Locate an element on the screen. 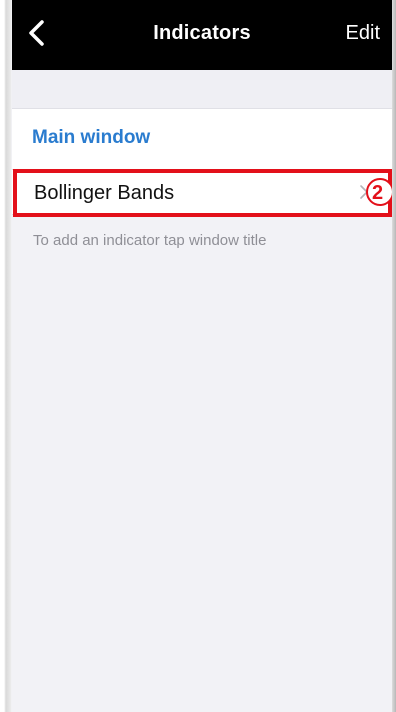 Image resolution: width=396 pixels, height=712 pixels. top-spacer is located at coordinates (202, 89).